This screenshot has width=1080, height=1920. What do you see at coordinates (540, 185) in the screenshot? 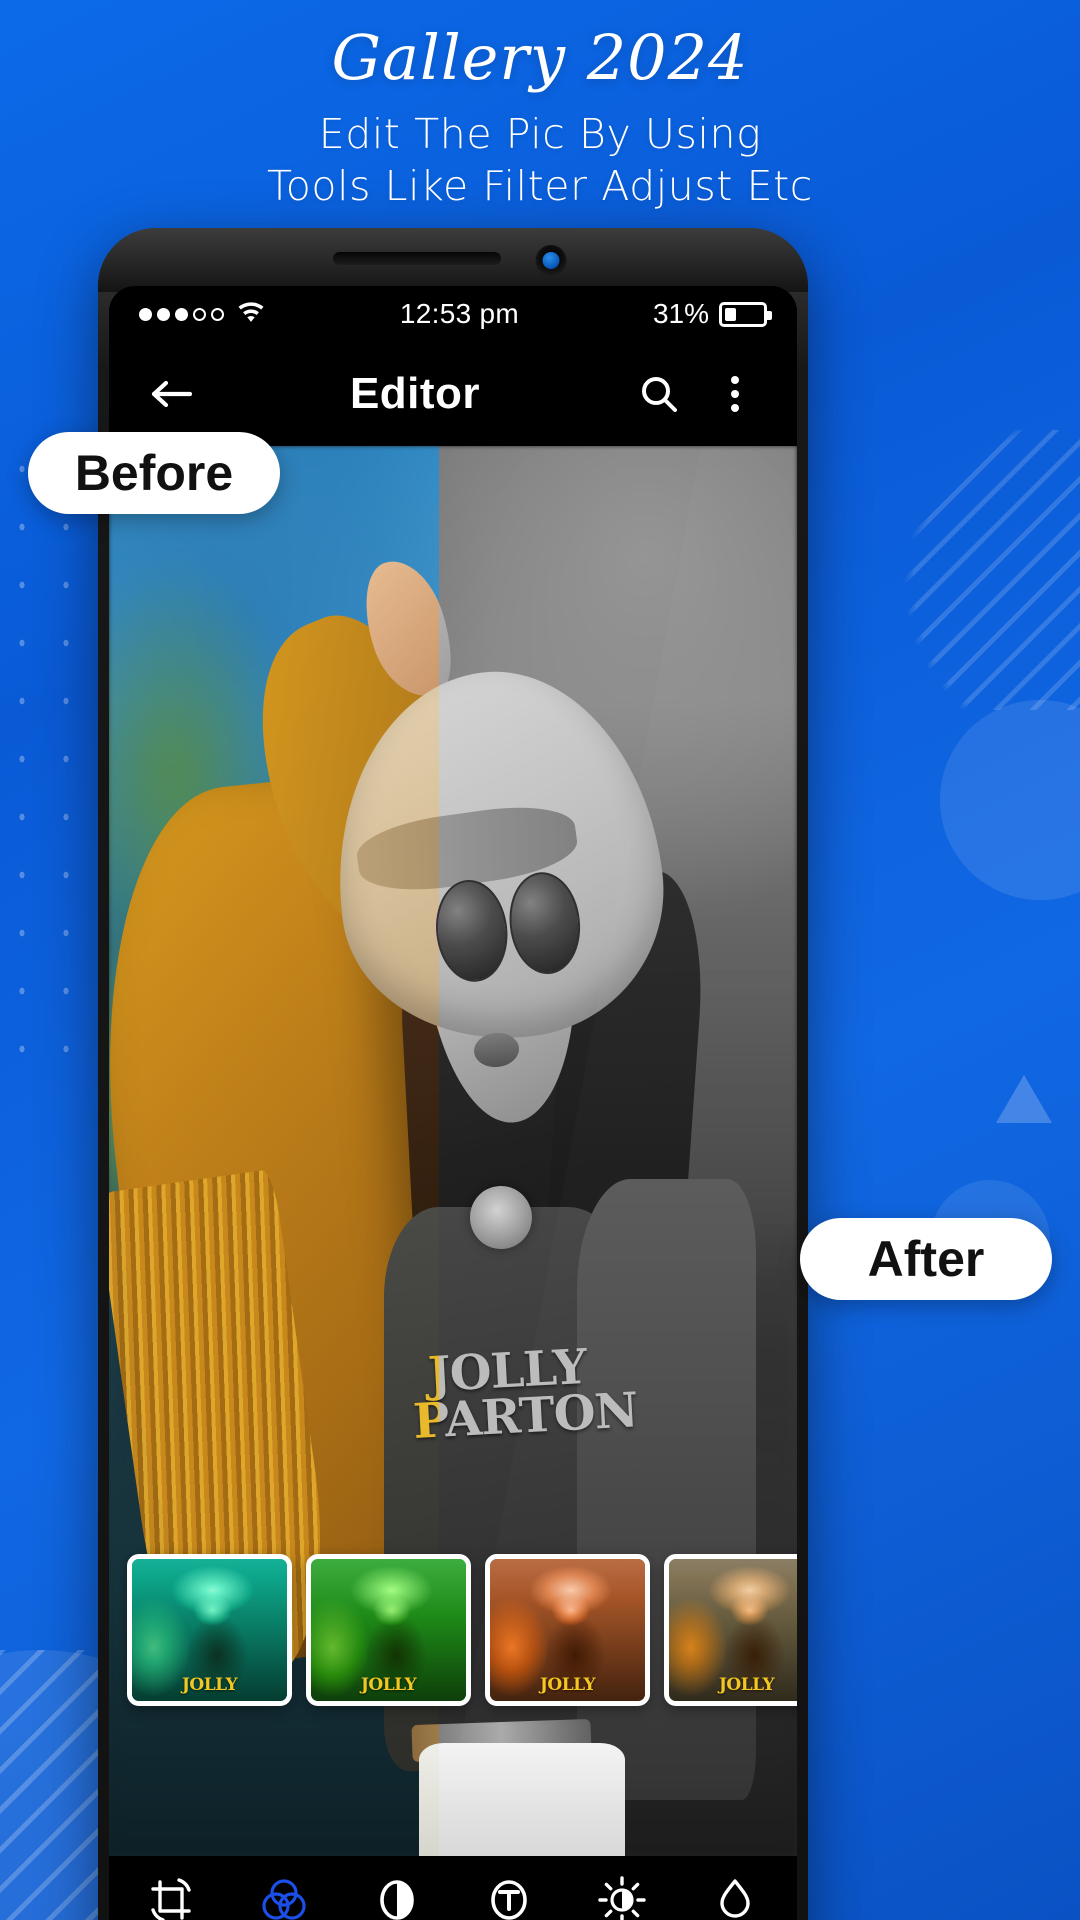
I see `promo-subtitle-line-2: Tools Like Filter Adjust Etc` at bounding box center [540, 185].